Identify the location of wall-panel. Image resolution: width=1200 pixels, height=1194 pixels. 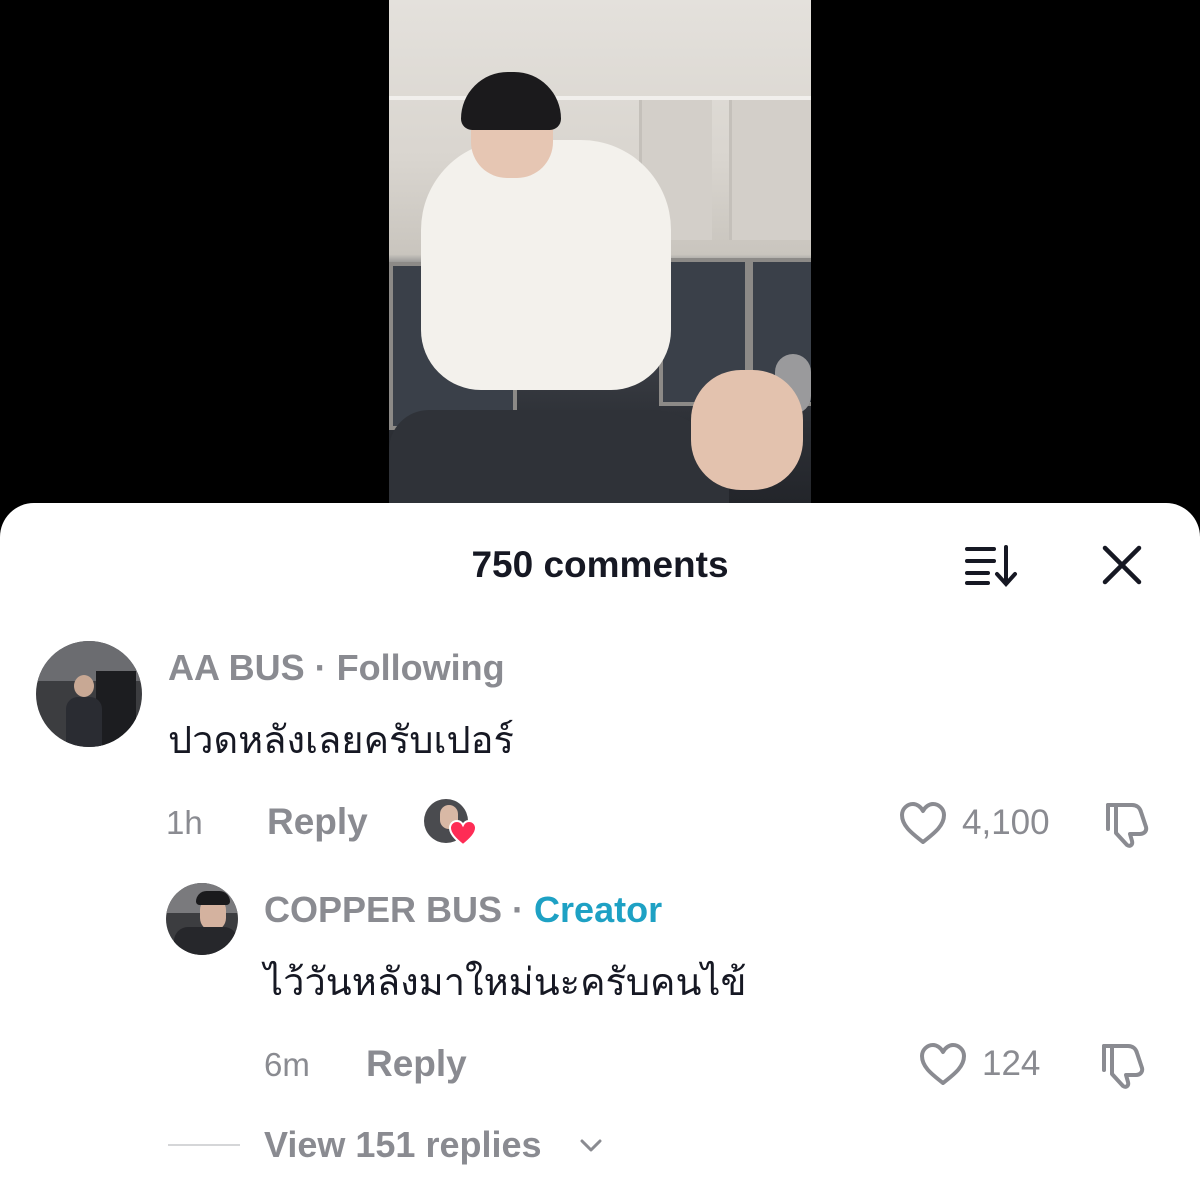
(770, 170).